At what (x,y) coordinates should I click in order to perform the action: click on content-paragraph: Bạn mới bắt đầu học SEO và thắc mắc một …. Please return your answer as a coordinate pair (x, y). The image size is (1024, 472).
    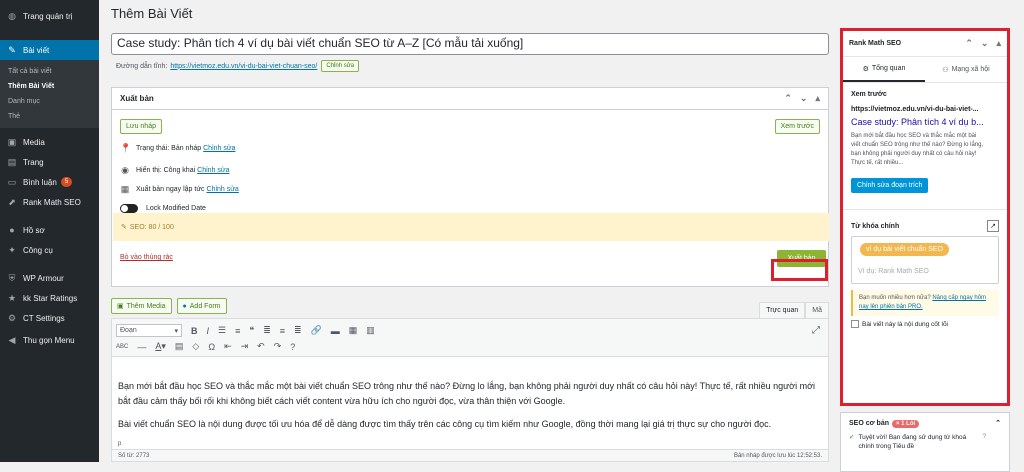
    Looking at the image, I should click on (466, 393).